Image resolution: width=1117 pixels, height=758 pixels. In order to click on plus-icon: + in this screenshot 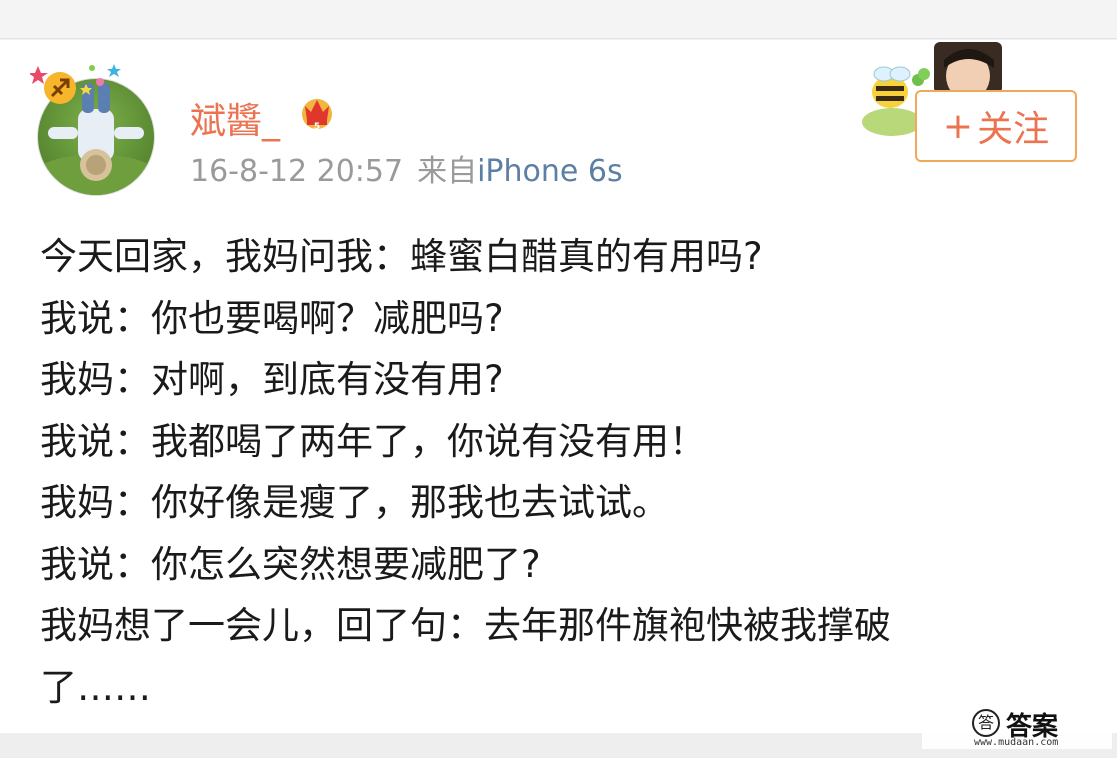, I will do `click(958, 126)`.